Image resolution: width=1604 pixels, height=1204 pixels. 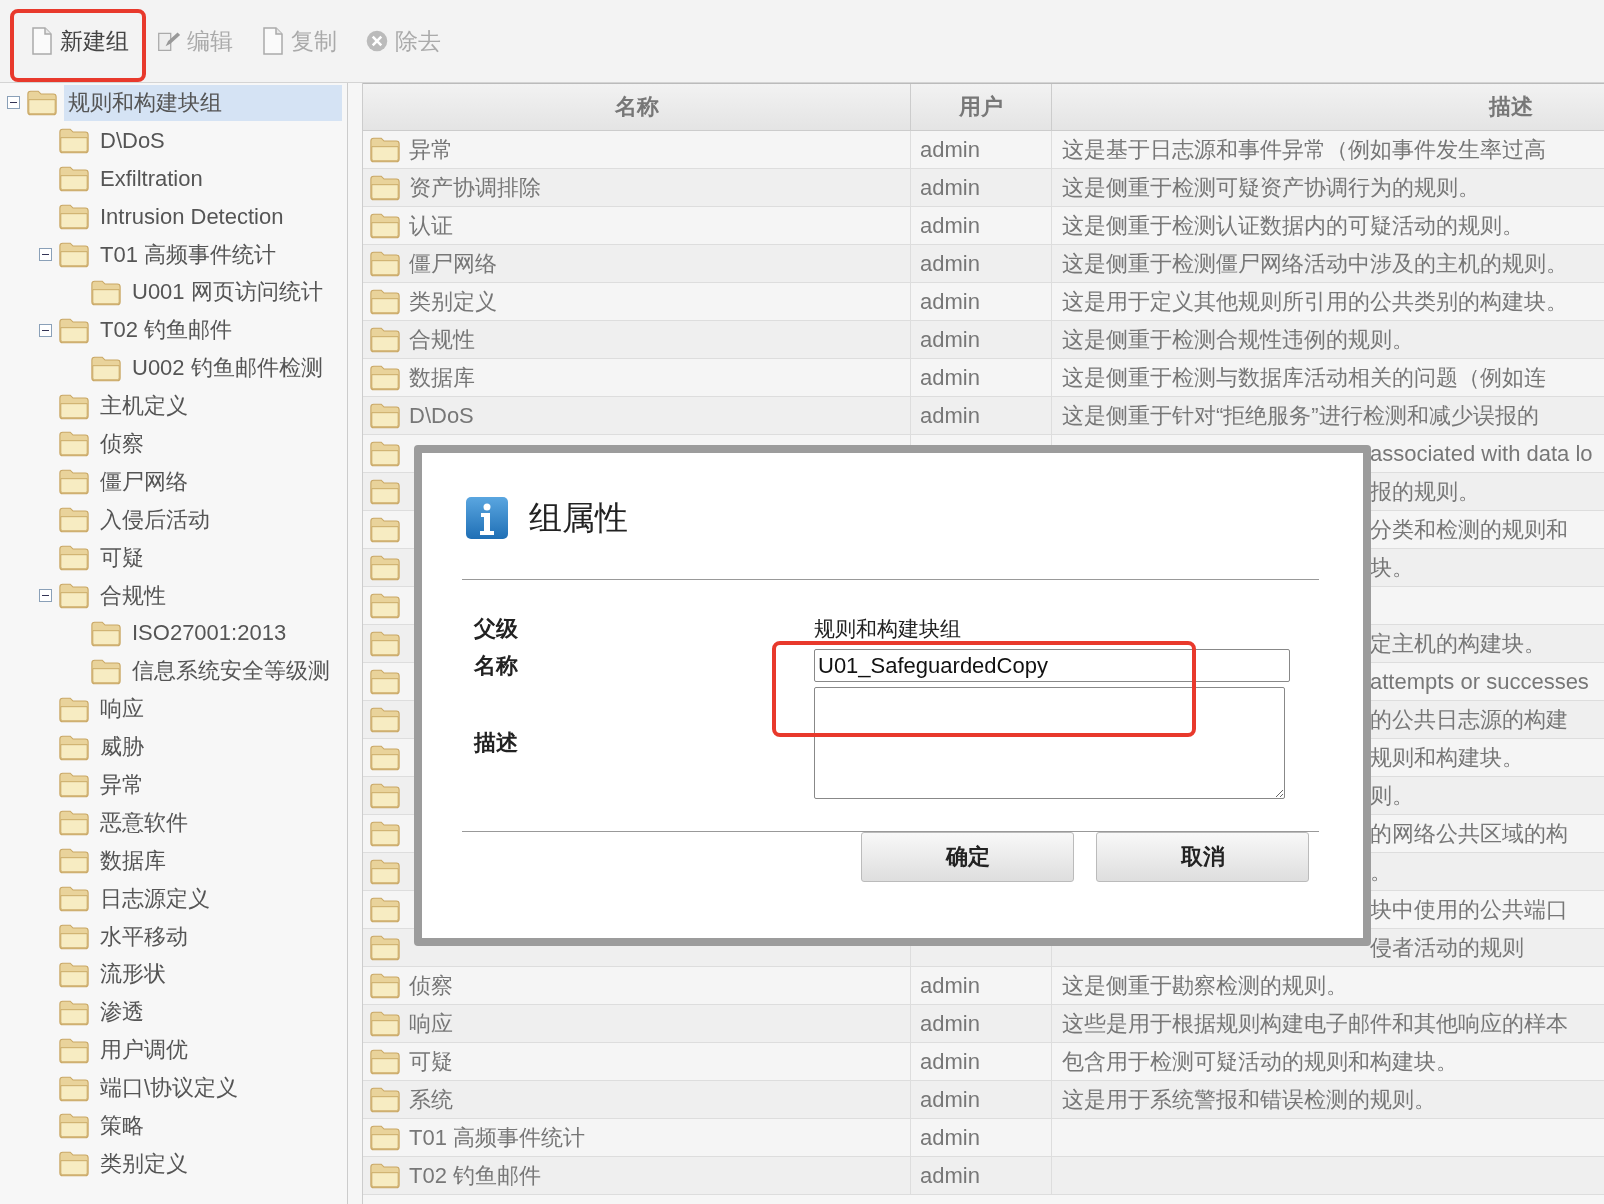 I want to click on tree-item: 信息系统安全等级测, so click(x=231, y=671).